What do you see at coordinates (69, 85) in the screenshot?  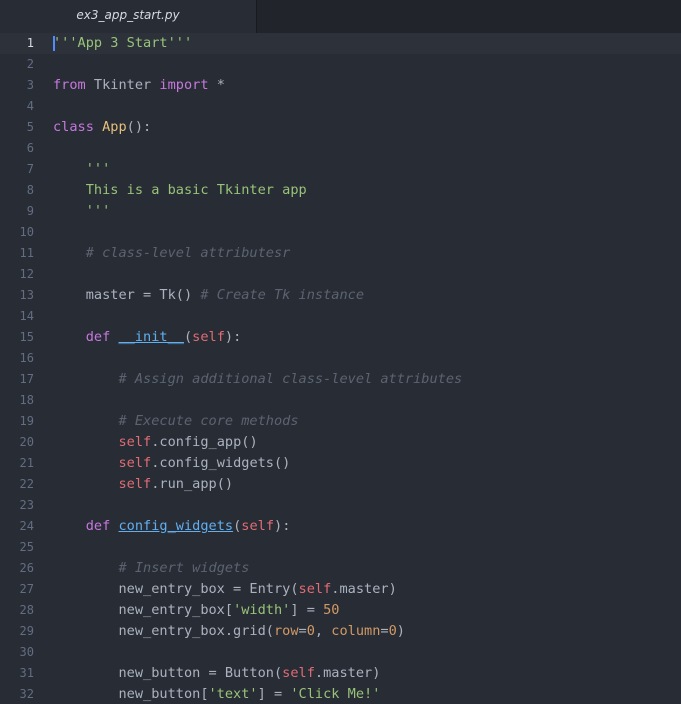 I see `code-token: from` at bounding box center [69, 85].